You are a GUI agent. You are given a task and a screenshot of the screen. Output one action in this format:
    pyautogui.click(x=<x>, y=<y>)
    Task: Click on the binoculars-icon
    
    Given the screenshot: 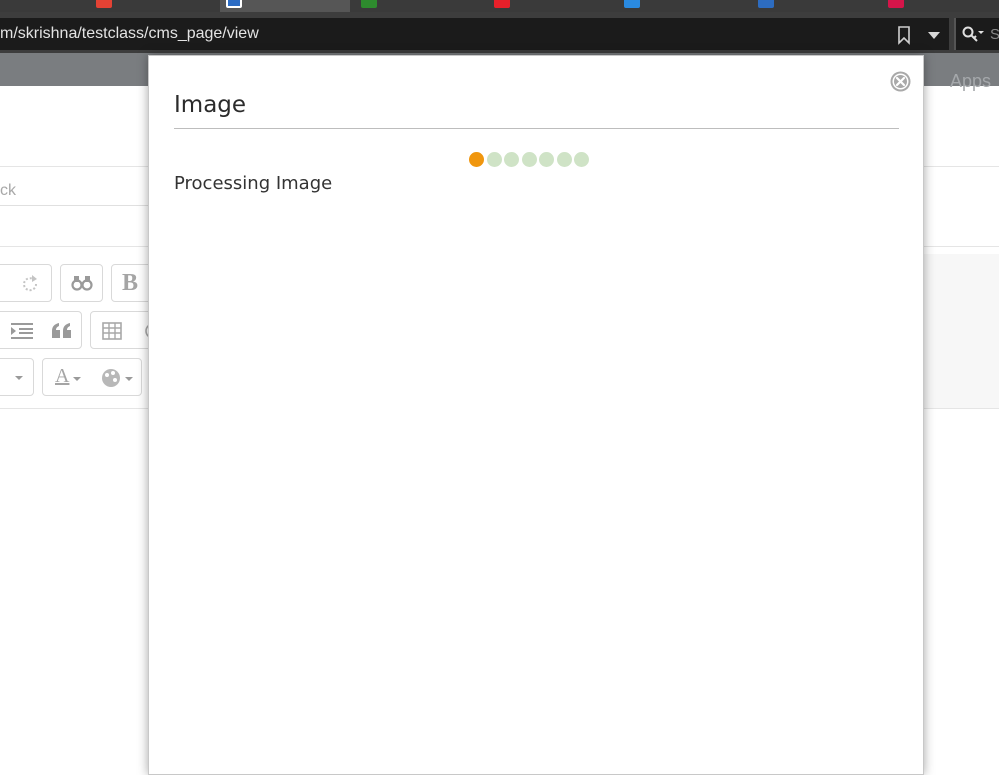 What is the action you would take?
    pyautogui.click(x=82, y=283)
    